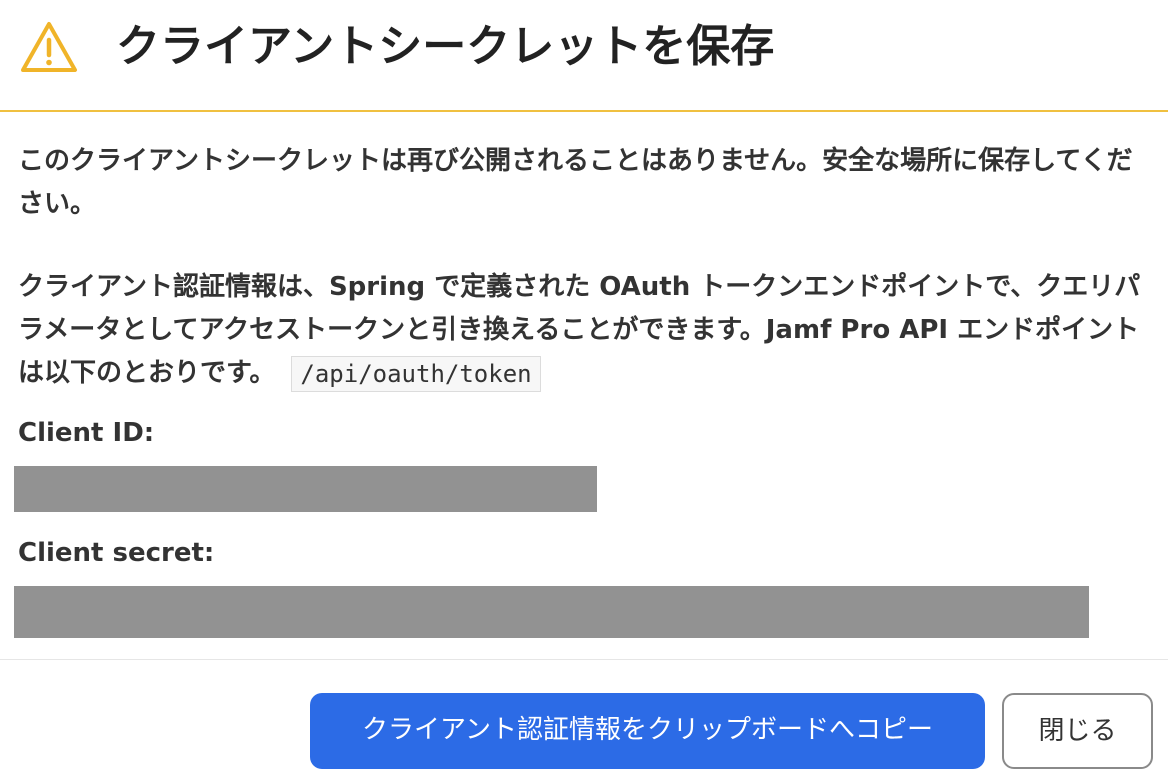 This screenshot has width=1168, height=784. I want to click on warning-triangle-icon, so click(49, 47).